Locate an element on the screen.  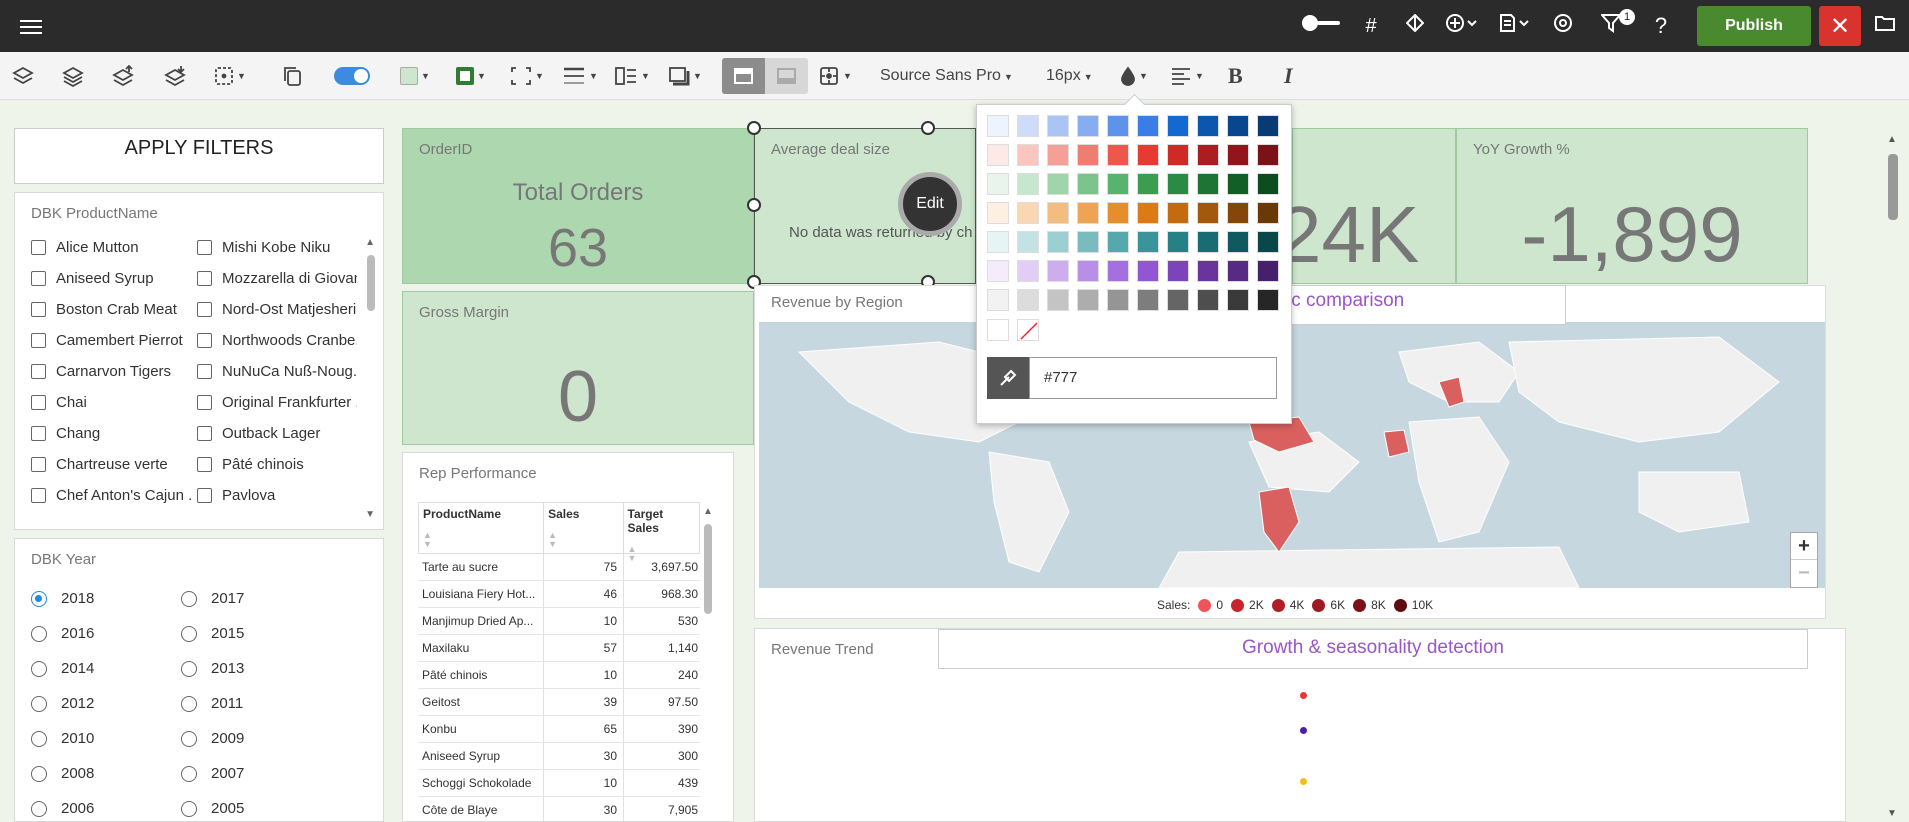
toggle-grid-icon is located at coordinates (1322, 26).